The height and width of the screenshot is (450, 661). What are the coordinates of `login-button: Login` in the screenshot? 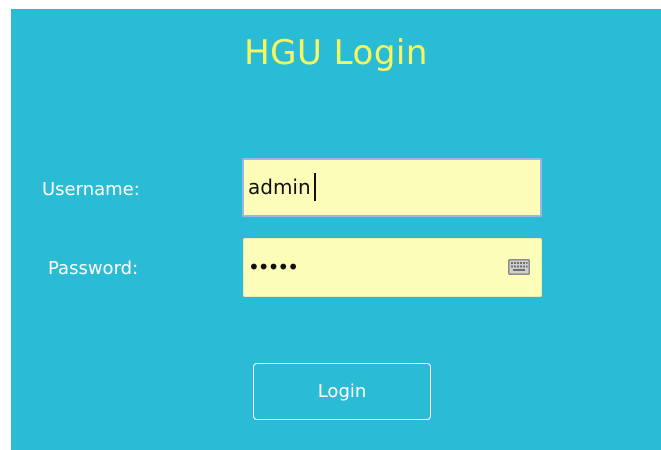 It's located at (342, 391).